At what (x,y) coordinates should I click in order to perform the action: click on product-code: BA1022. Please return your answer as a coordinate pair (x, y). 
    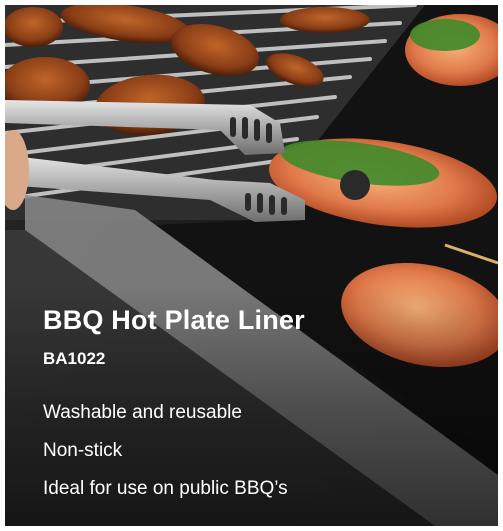
    Looking at the image, I should click on (74, 358).